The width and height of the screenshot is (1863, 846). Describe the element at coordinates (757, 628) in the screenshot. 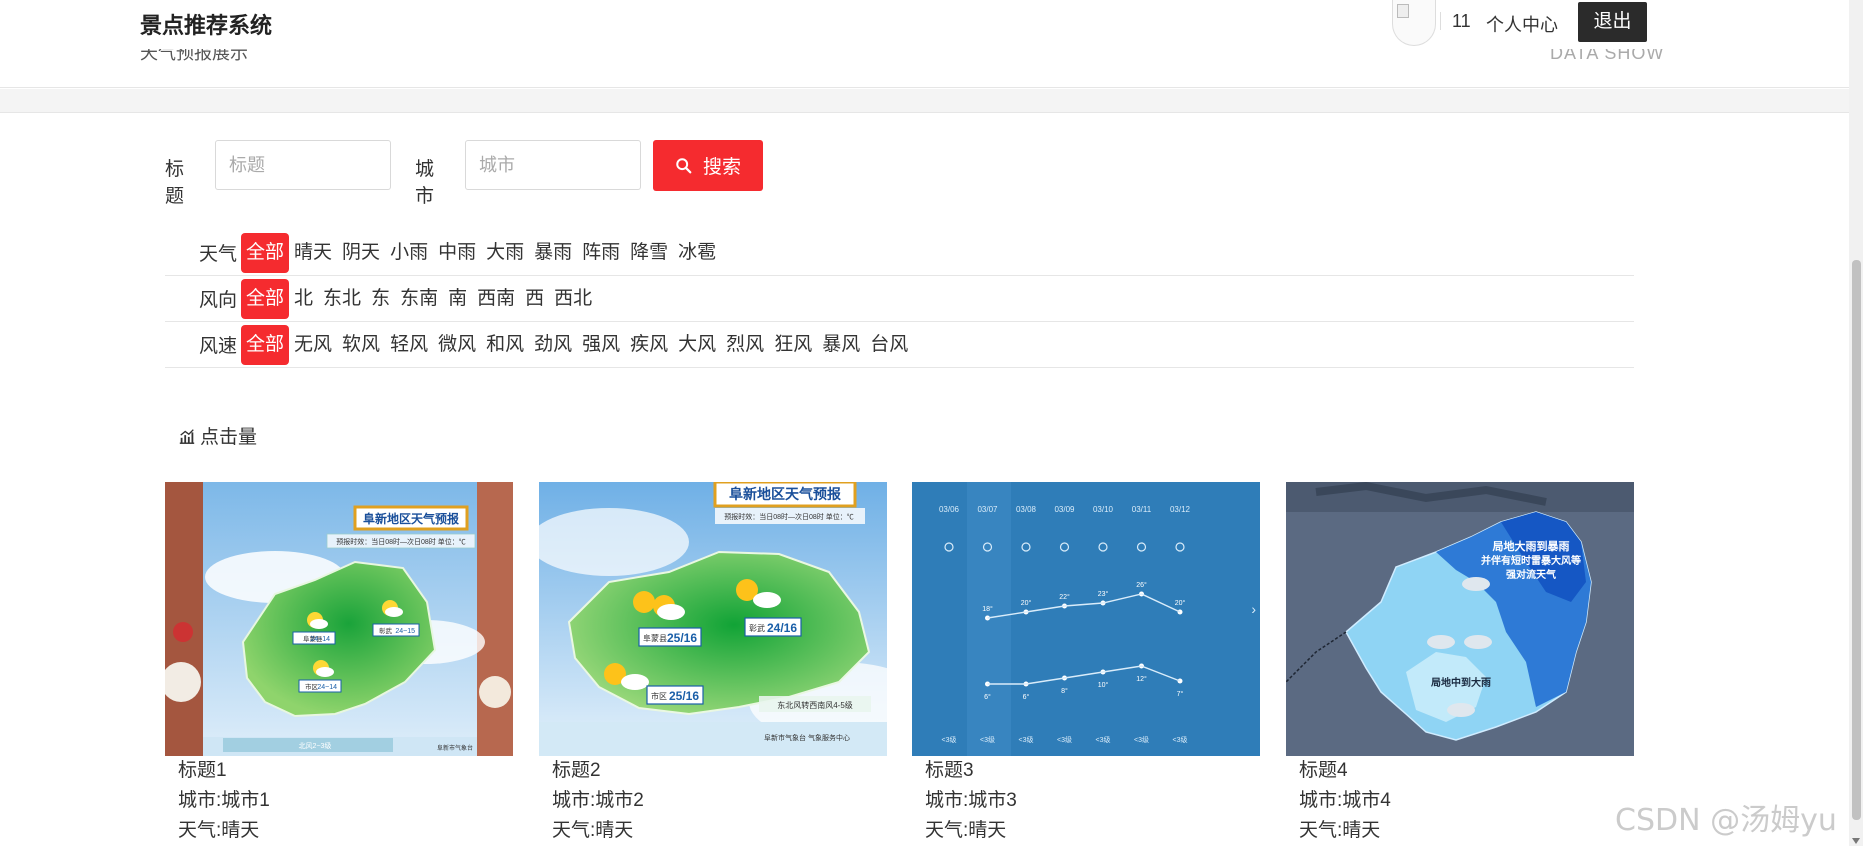

I see `map-town: 彰武` at that location.